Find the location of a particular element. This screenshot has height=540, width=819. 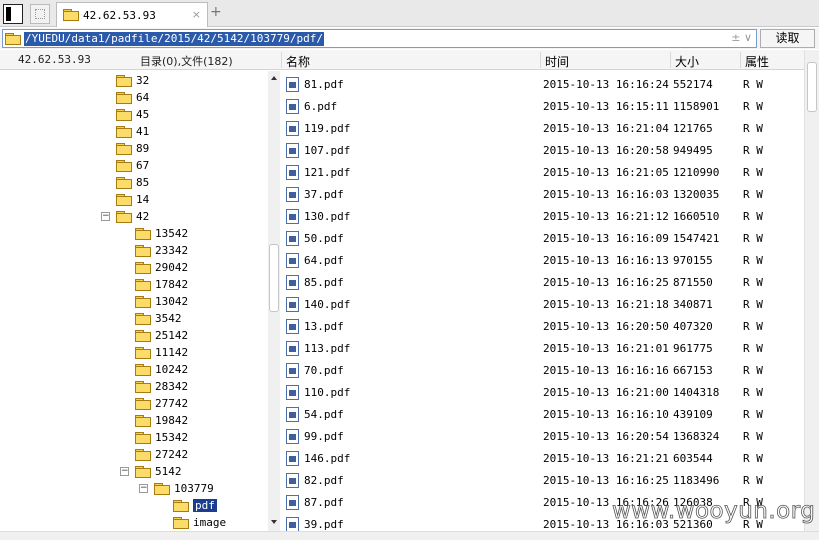

blank-tab-icon is located at coordinates (40, 14).